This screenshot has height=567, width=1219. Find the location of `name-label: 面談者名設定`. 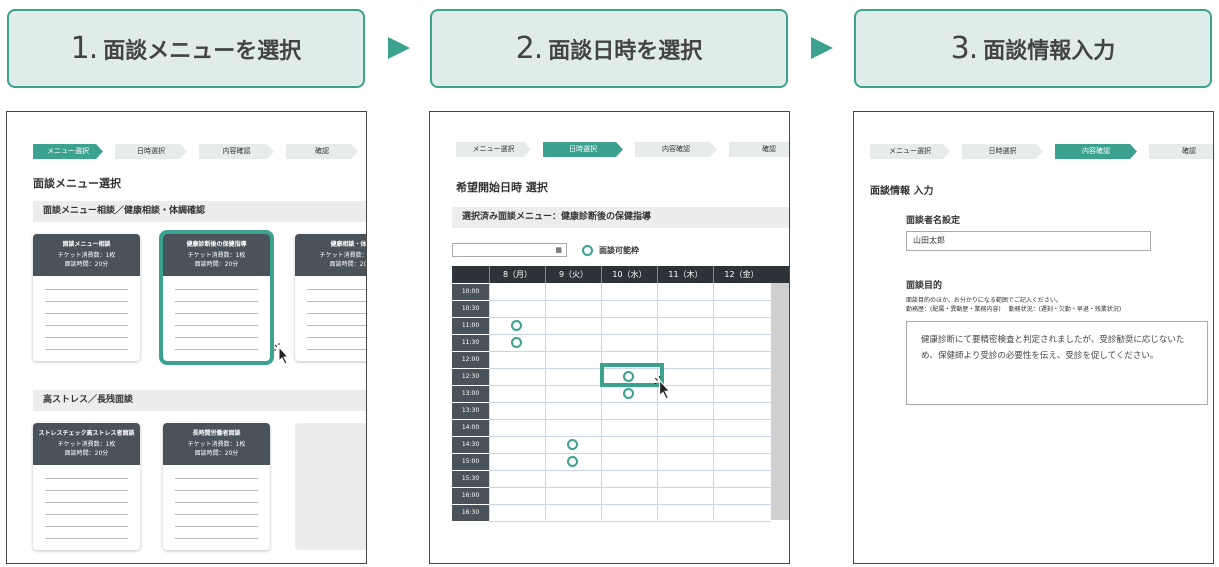

name-label: 面談者名設定 is located at coordinates (933, 221).